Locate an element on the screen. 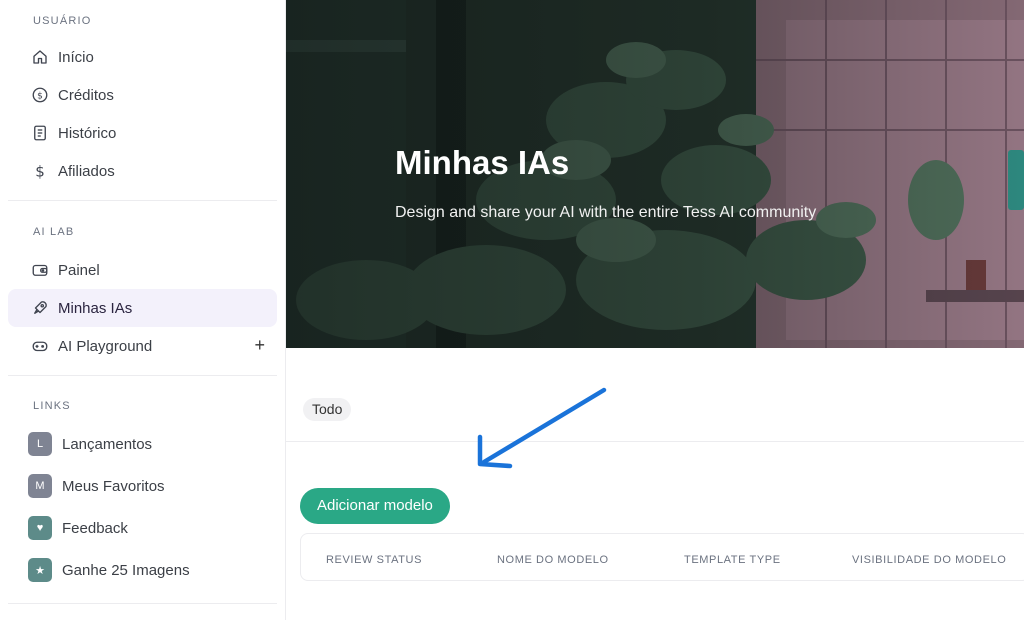  sidebar-item-afiliados: $ Afiliados is located at coordinates (142, 171).